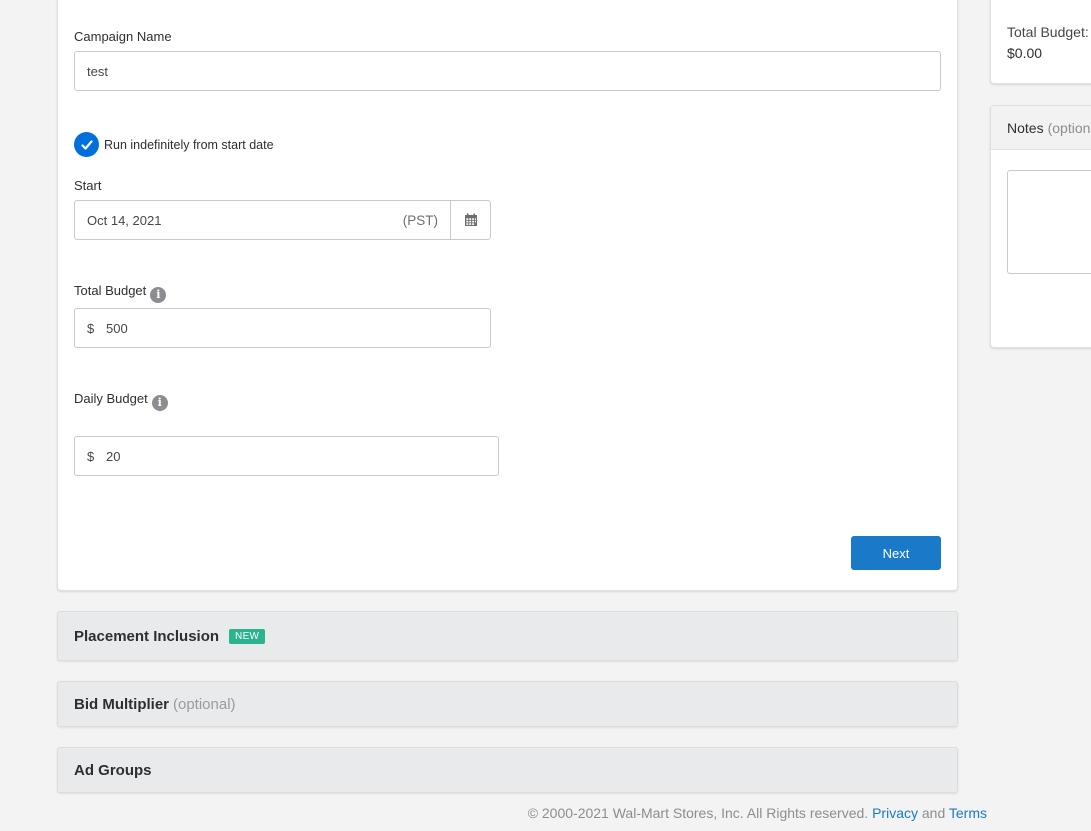  I want to click on budget-summary-card: Total Budget: $0.00, so click(1040, 42).